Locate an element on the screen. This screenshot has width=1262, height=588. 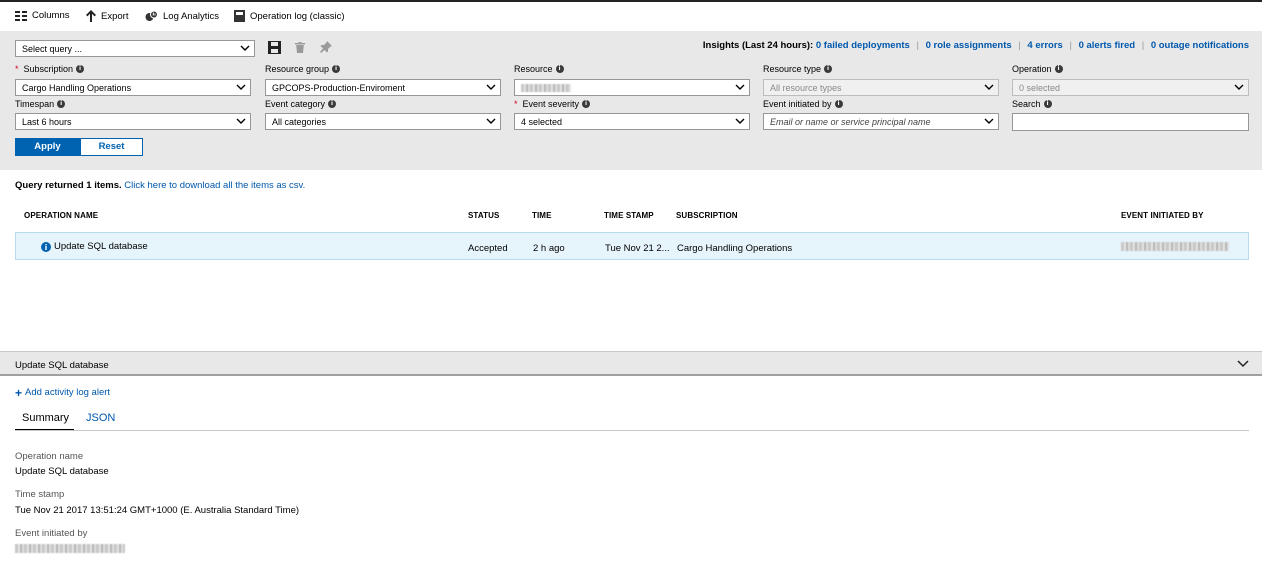
event-severity-label-text: Event severity is located at coordinates (551, 104).